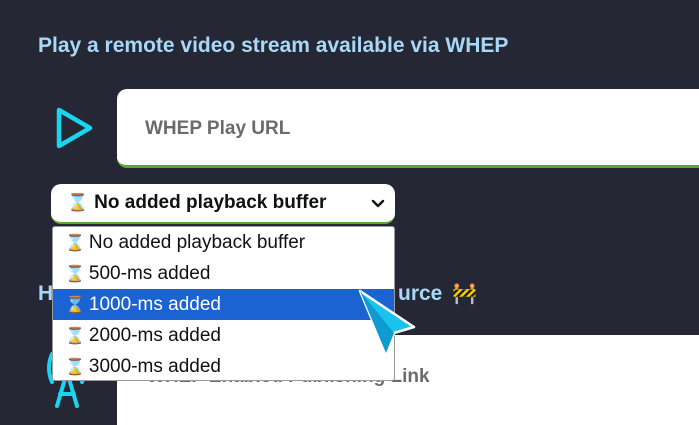  I want to click on section2-heading: H urce 🚧, so click(257, 294).